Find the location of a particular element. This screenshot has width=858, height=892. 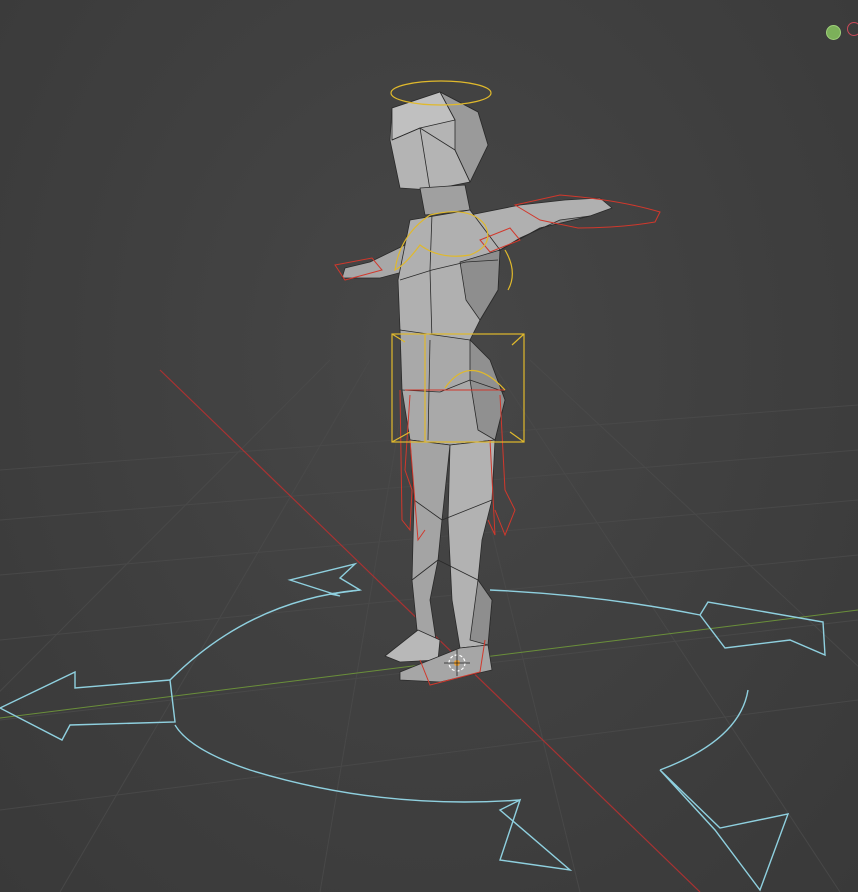

gizmo-y-axis-icon is located at coordinates (833, 32).